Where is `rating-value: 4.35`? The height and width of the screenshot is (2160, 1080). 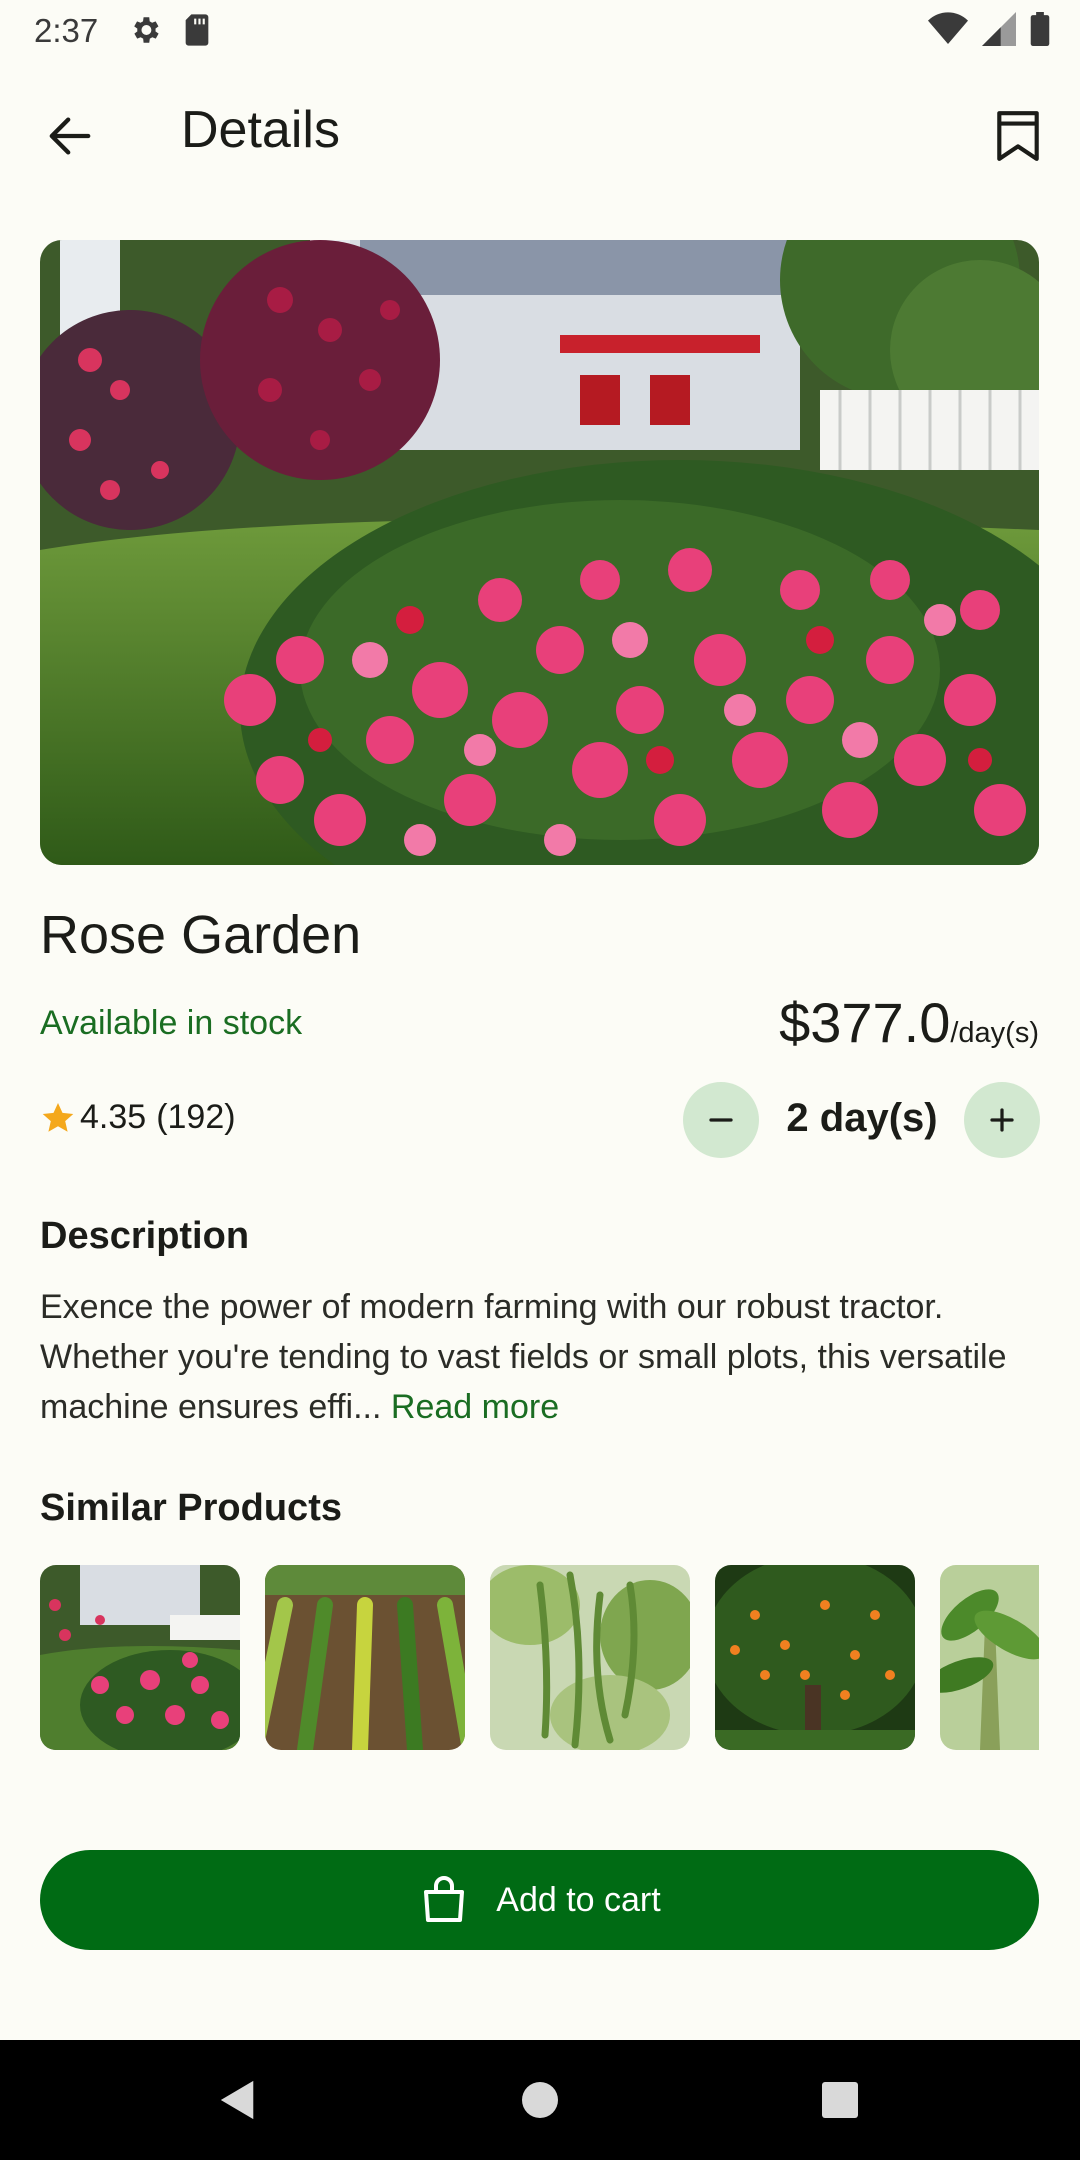 rating-value: 4.35 is located at coordinates (113, 1117).